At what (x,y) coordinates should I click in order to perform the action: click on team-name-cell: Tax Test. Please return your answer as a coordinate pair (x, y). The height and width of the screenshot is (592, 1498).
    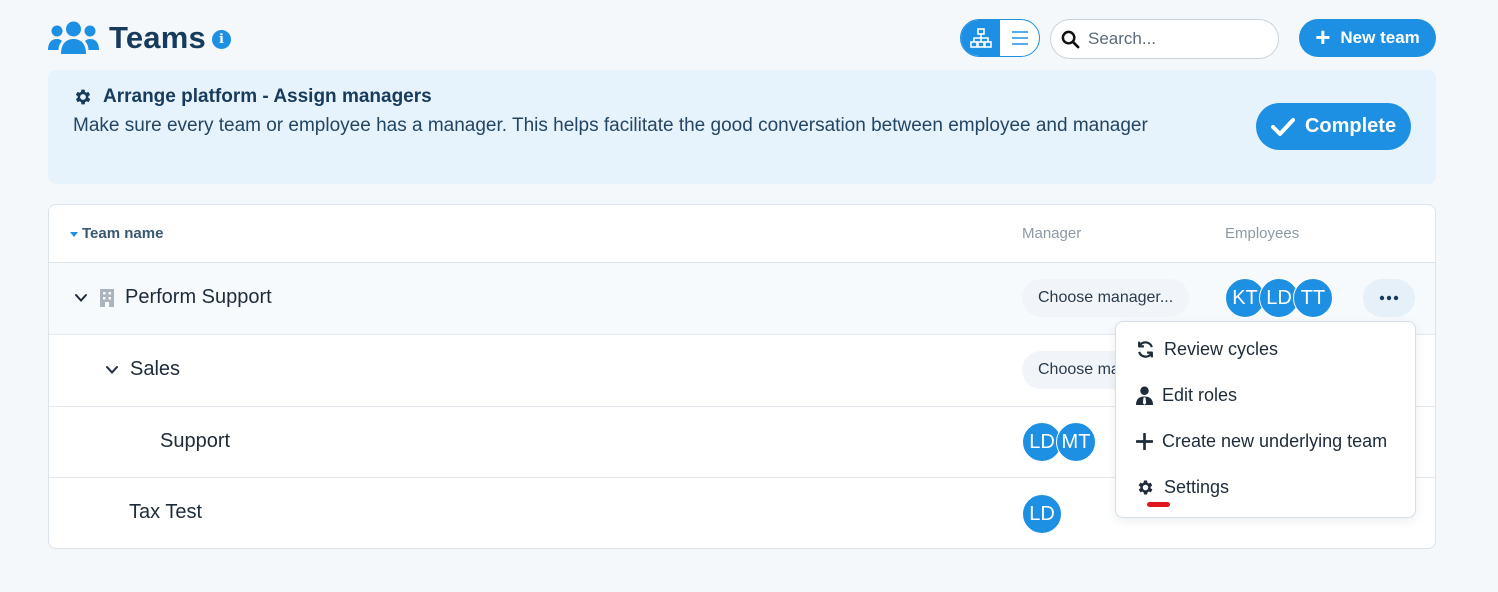
    Looking at the image, I should click on (165, 512).